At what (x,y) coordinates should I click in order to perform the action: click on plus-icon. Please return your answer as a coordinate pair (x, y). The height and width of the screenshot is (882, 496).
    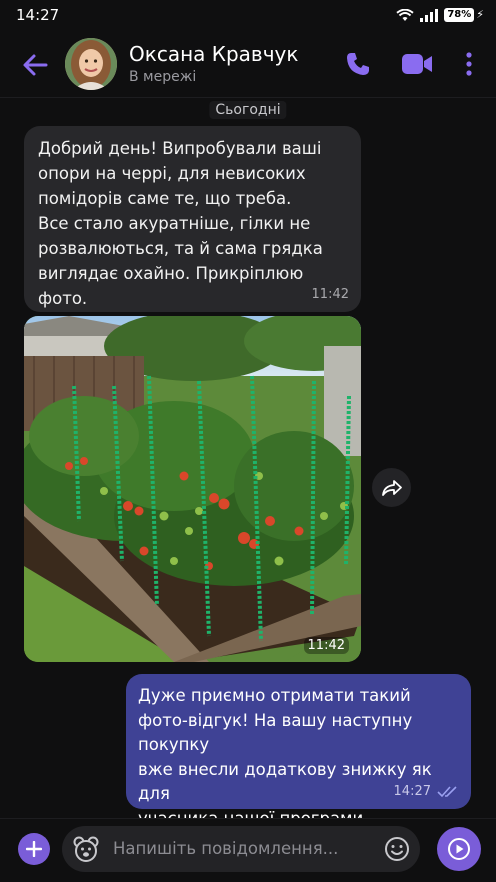
    Looking at the image, I should click on (34, 849).